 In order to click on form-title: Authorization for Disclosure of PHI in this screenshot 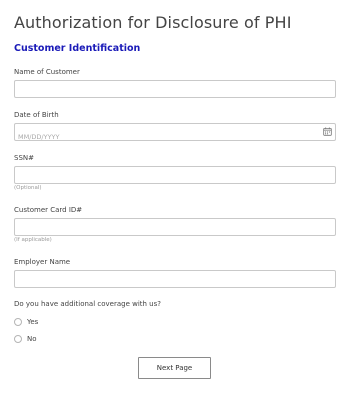, I will do `click(153, 22)`.